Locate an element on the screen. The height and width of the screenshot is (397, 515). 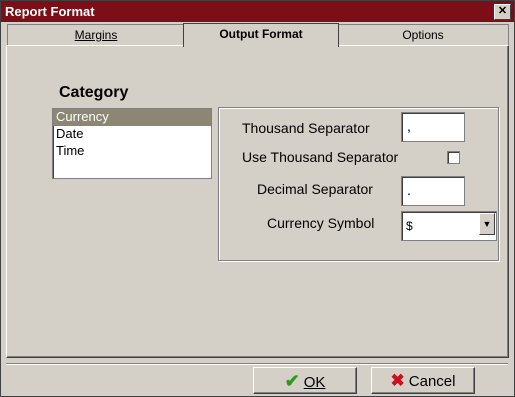
currency-symbol-value: $ is located at coordinates (409, 226).